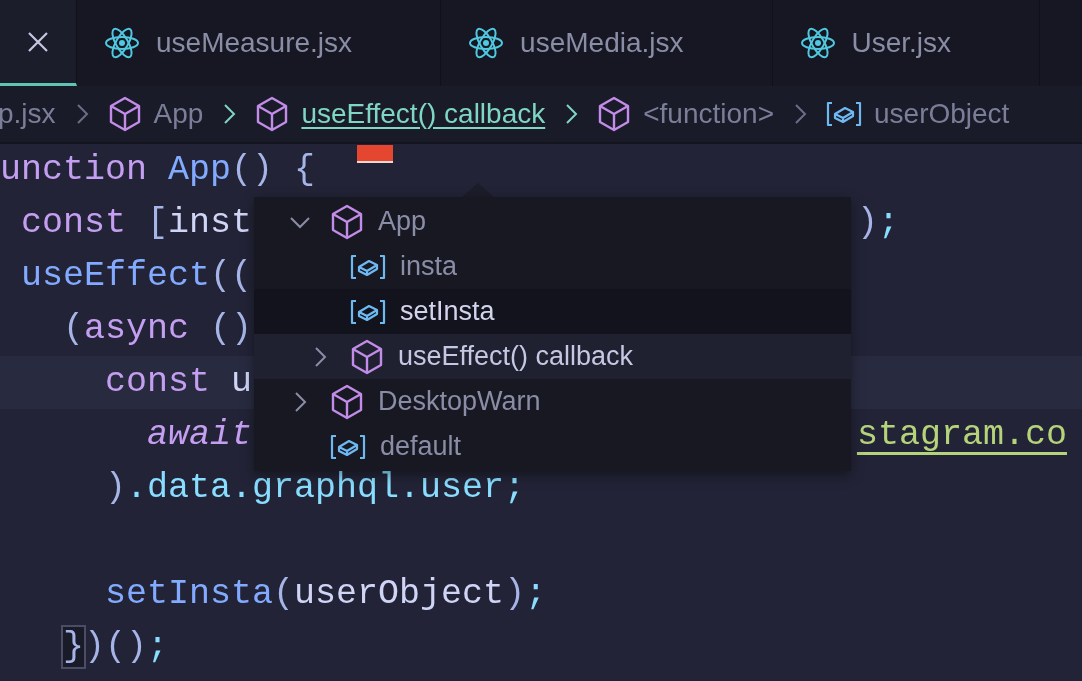 Image resolution: width=1082 pixels, height=681 pixels. Describe the element at coordinates (423, 114) in the screenshot. I see `breadcrumb-item: useEffect() callback` at that location.